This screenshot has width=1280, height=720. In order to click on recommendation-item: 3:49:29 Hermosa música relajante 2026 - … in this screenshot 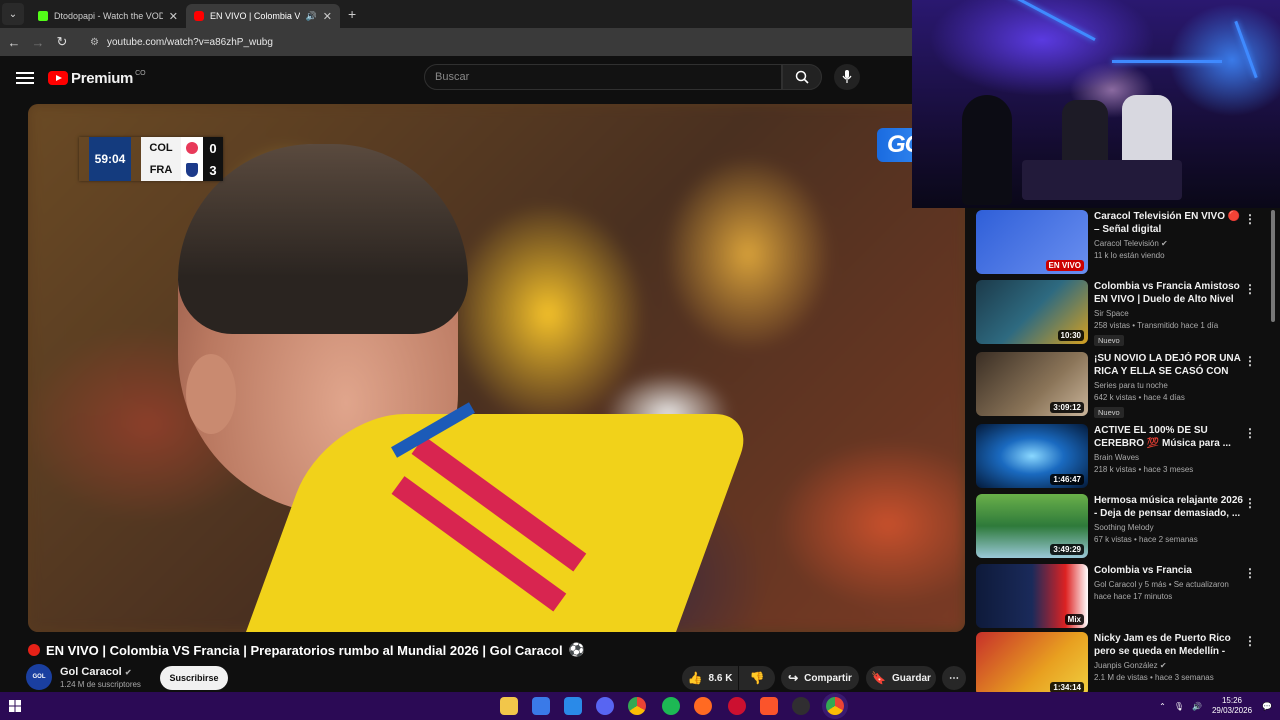, I will do `click(1119, 526)`.